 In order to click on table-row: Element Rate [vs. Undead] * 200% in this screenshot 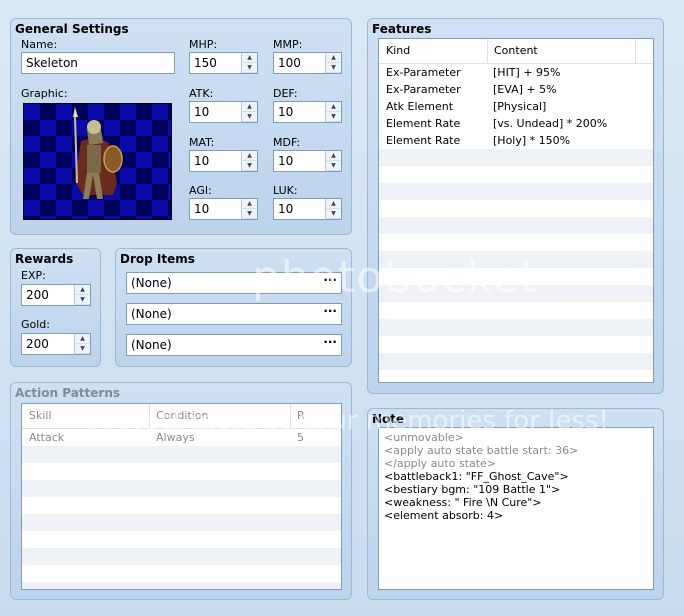, I will do `click(516, 123)`.